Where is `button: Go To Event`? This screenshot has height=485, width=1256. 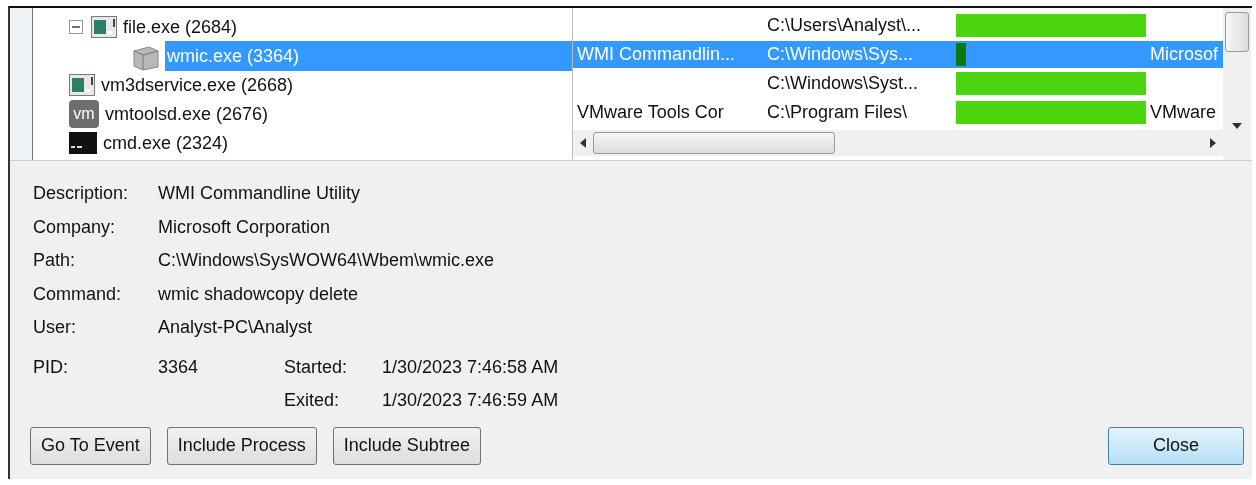 button: Go To Event is located at coordinates (90, 445).